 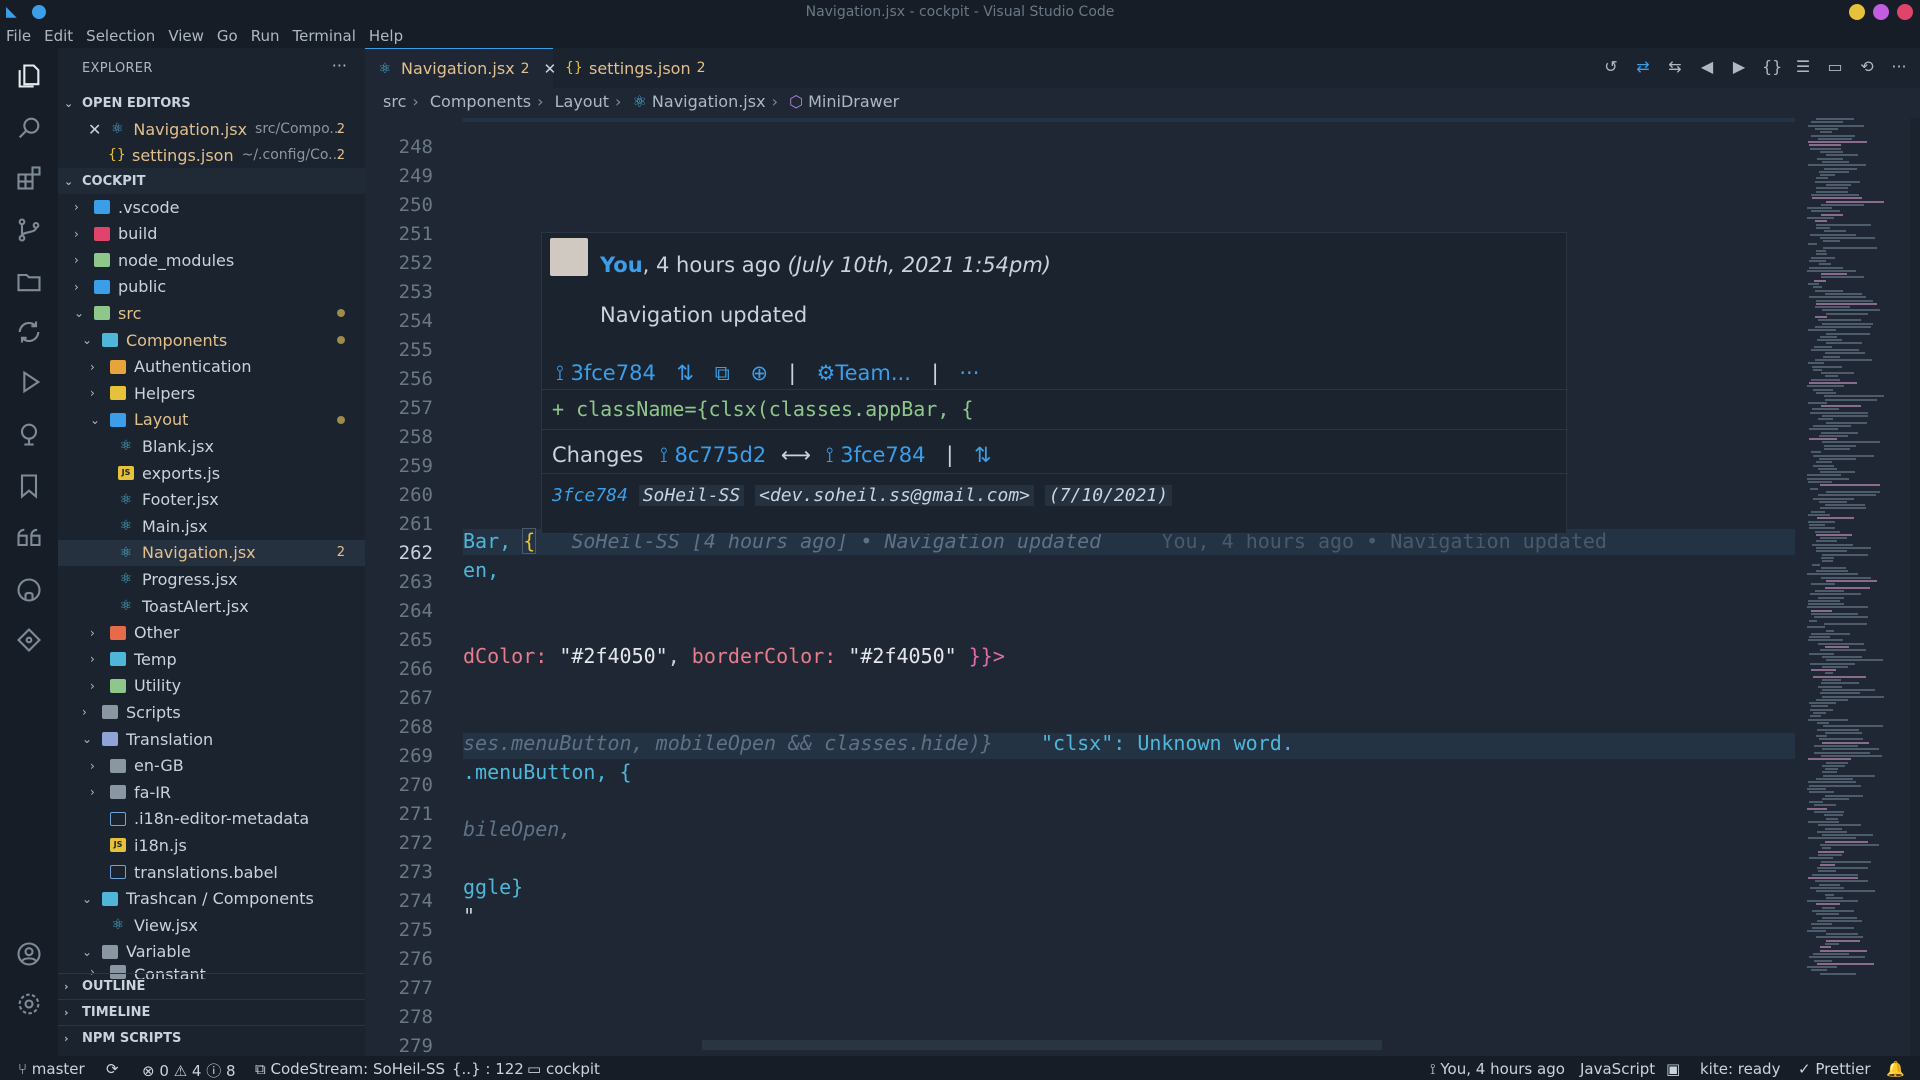 I want to click on codestream-item: ⧉ CodeStream: SoHeil-SS, so click(x=350, y=1069).